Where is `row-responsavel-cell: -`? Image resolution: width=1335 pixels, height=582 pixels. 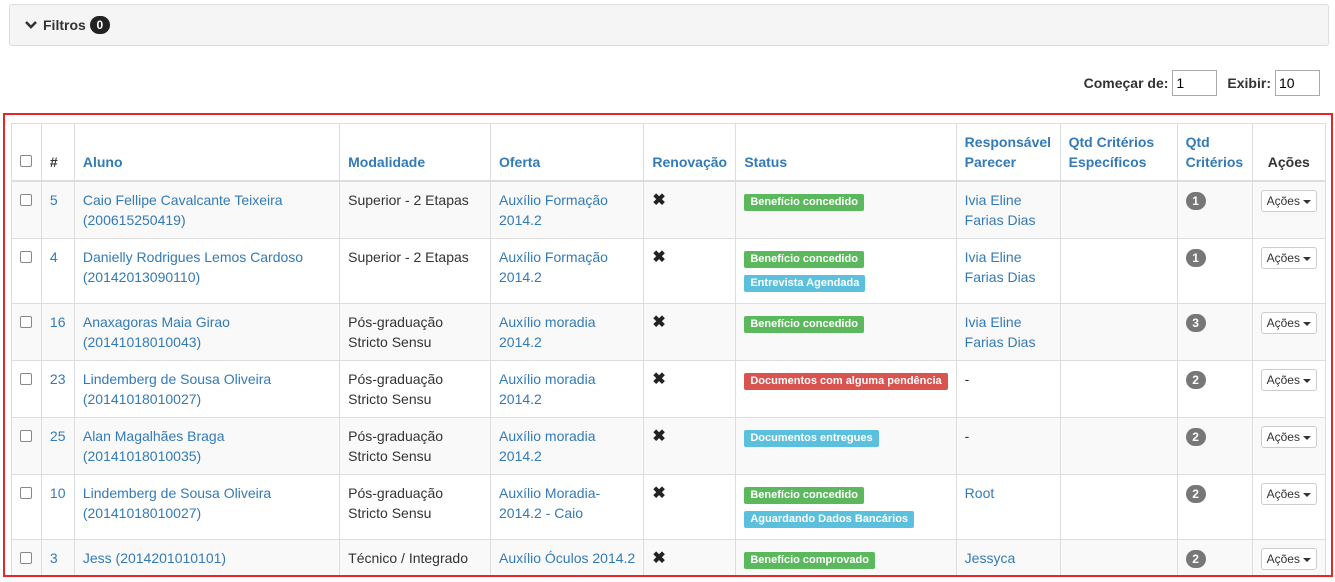
row-responsavel-cell: - is located at coordinates (1008, 446).